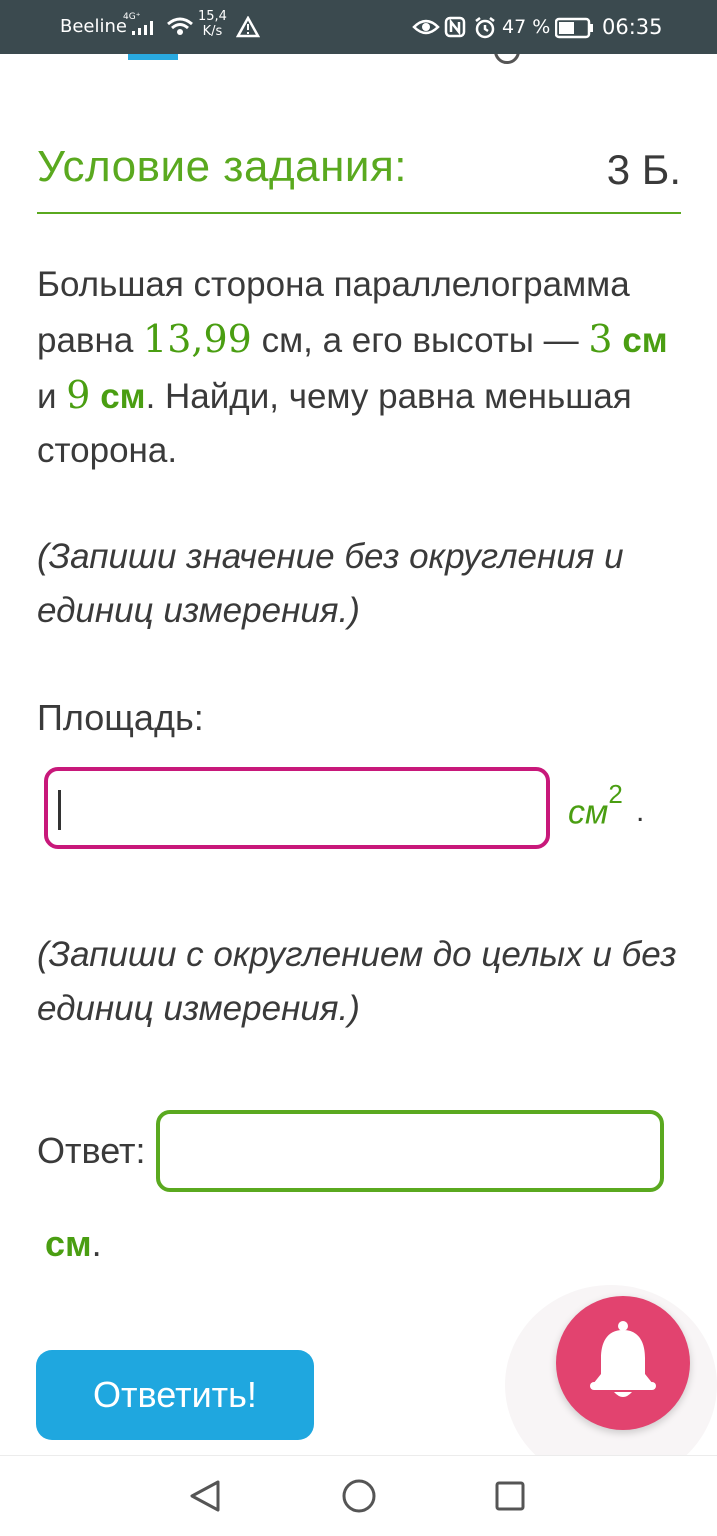 This screenshot has width=717, height=1536. I want to click on battery-percent: 47 %, so click(526, 27).